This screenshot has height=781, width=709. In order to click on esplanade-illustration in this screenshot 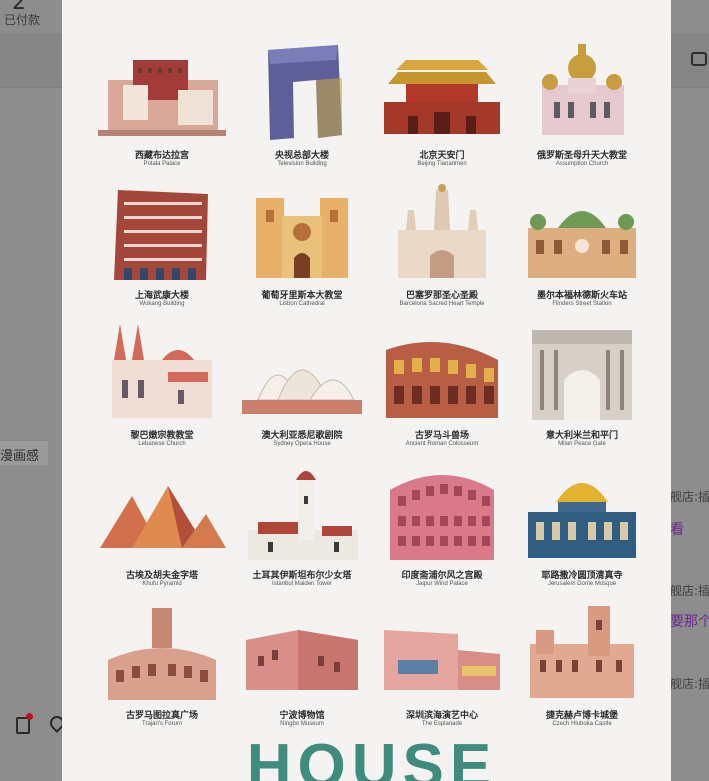, I will do `click(442, 660)`.